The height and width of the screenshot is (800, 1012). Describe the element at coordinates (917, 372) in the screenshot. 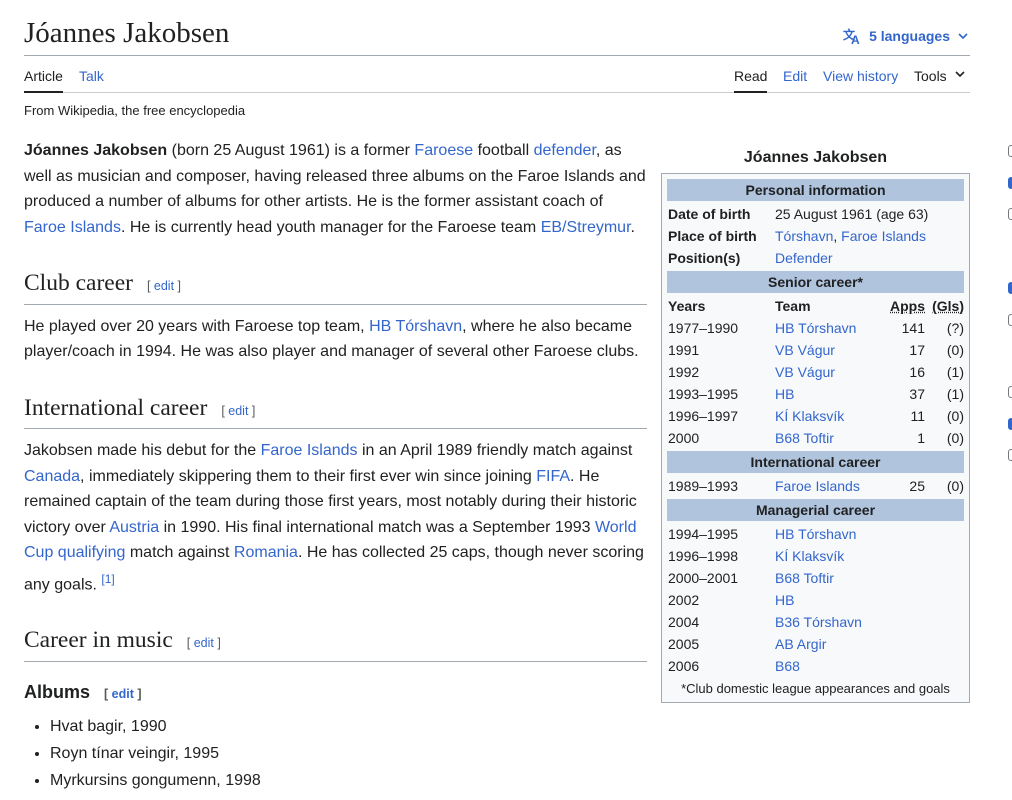

I see `apps: 16` at that location.